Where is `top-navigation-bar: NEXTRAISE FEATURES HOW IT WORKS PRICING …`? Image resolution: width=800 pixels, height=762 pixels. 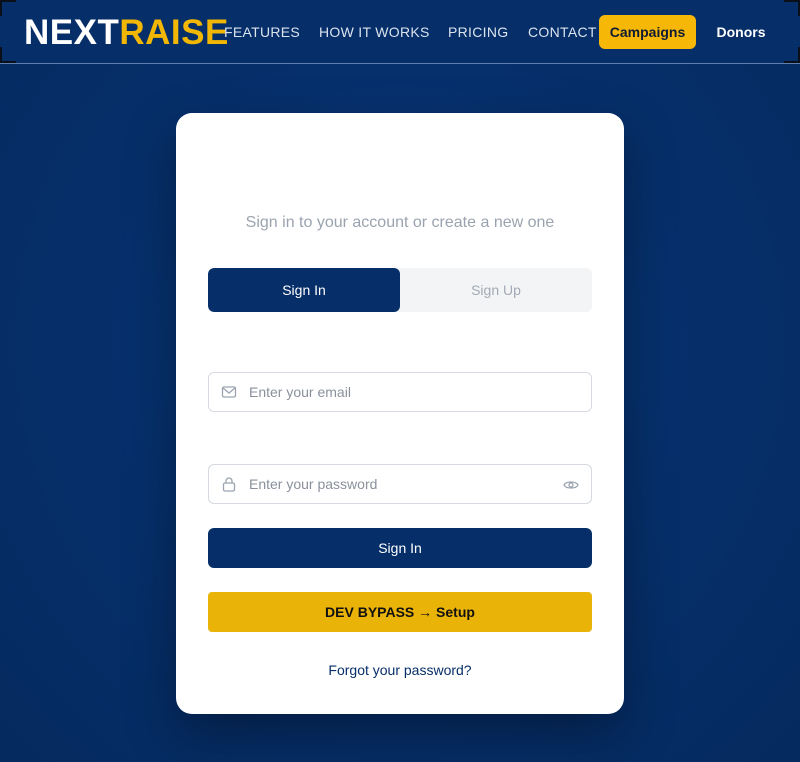
top-navigation-bar: NEXTRAISE FEATURES HOW IT WORKS PRICING … is located at coordinates (400, 32).